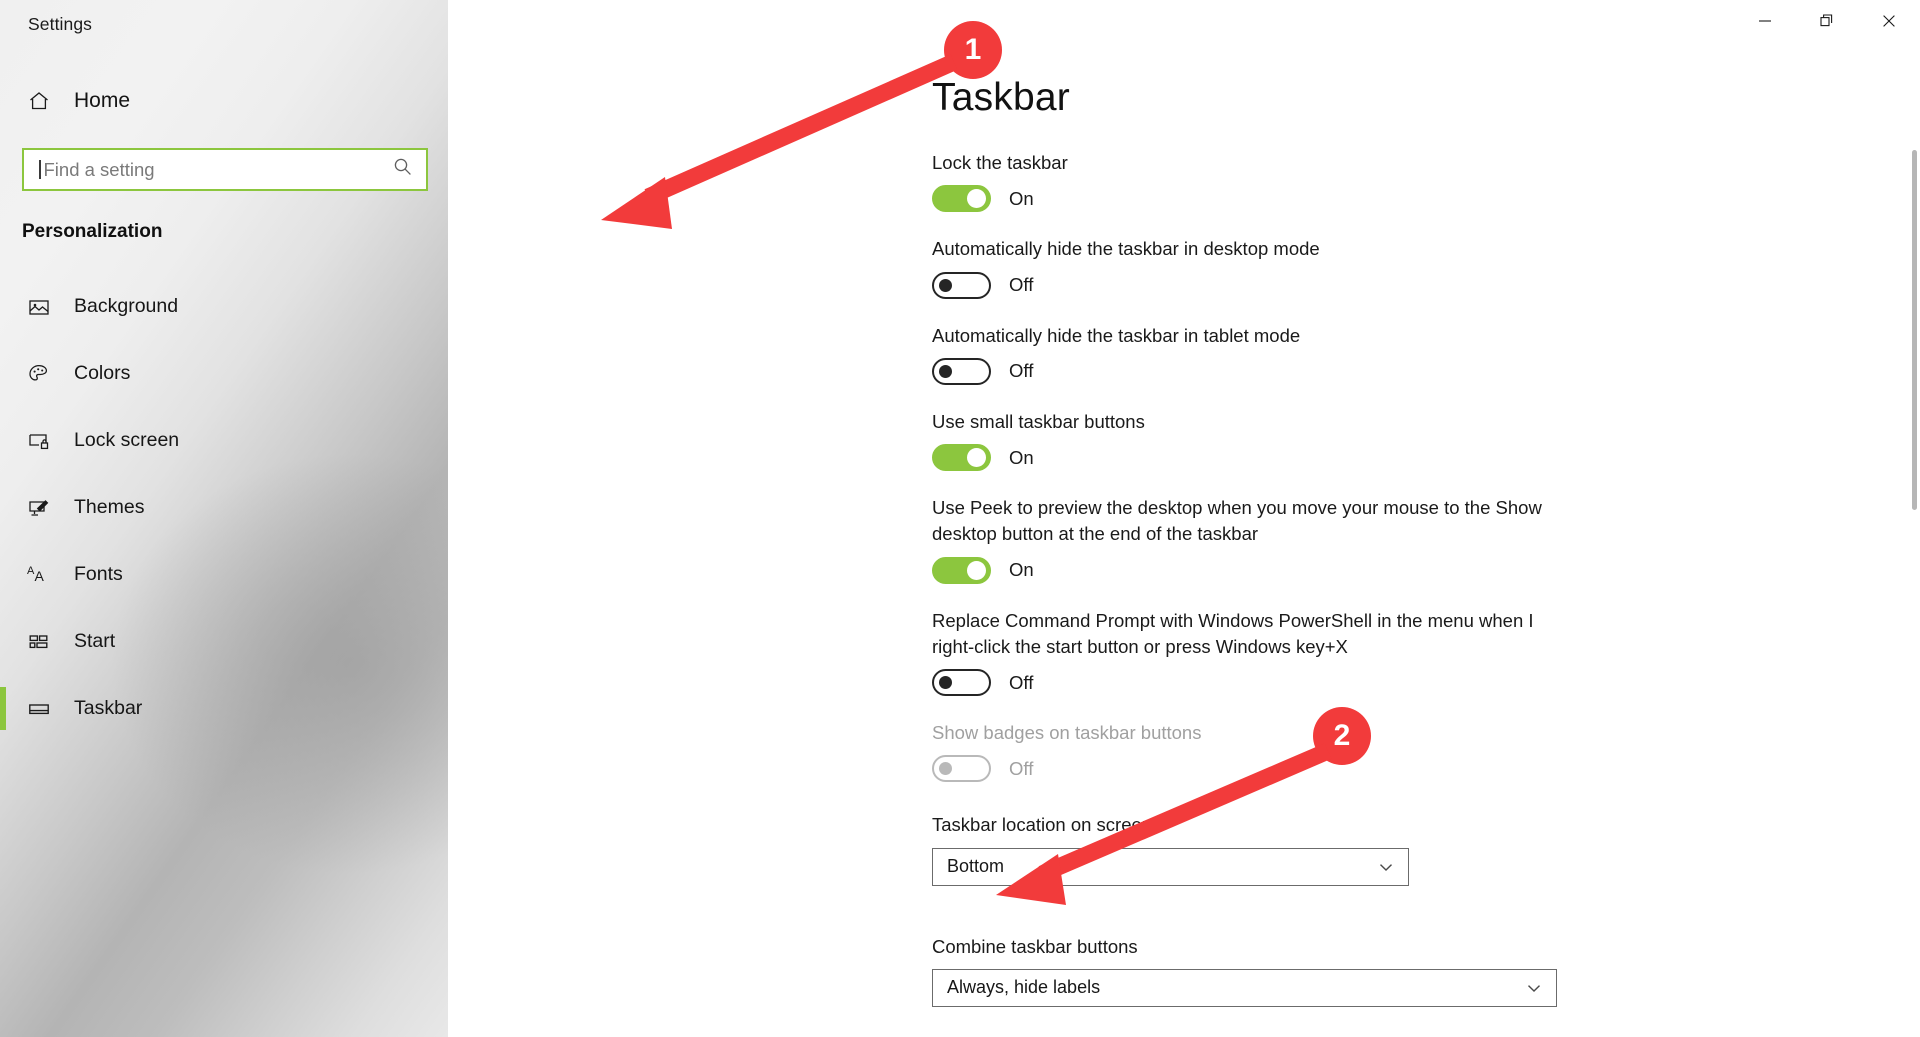  Describe the element at coordinates (39, 101) in the screenshot. I see `home-icon` at that location.